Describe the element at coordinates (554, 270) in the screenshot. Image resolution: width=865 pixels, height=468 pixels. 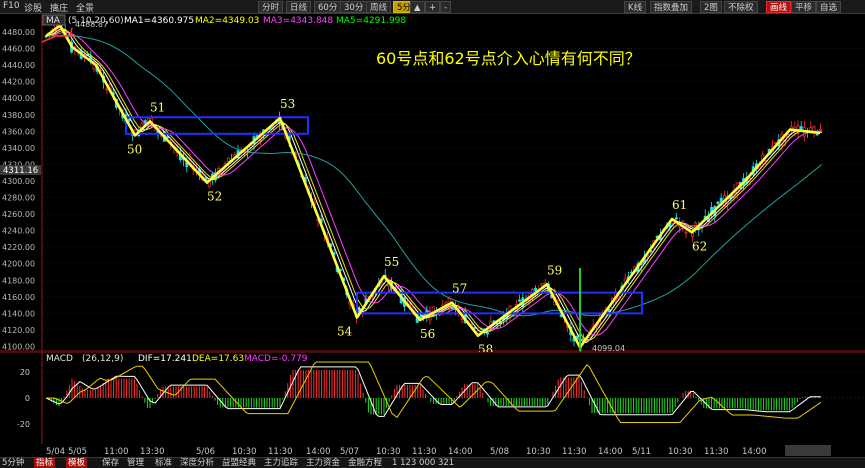
I see `point-label-59: 59` at that location.